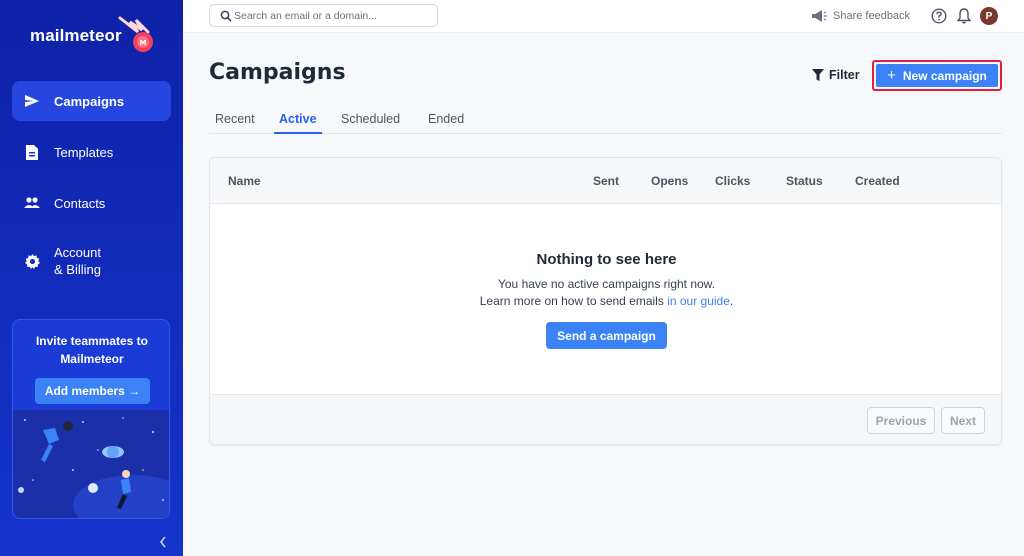 This screenshot has height=556, width=1024. I want to click on filter-icon, so click(818, 75).